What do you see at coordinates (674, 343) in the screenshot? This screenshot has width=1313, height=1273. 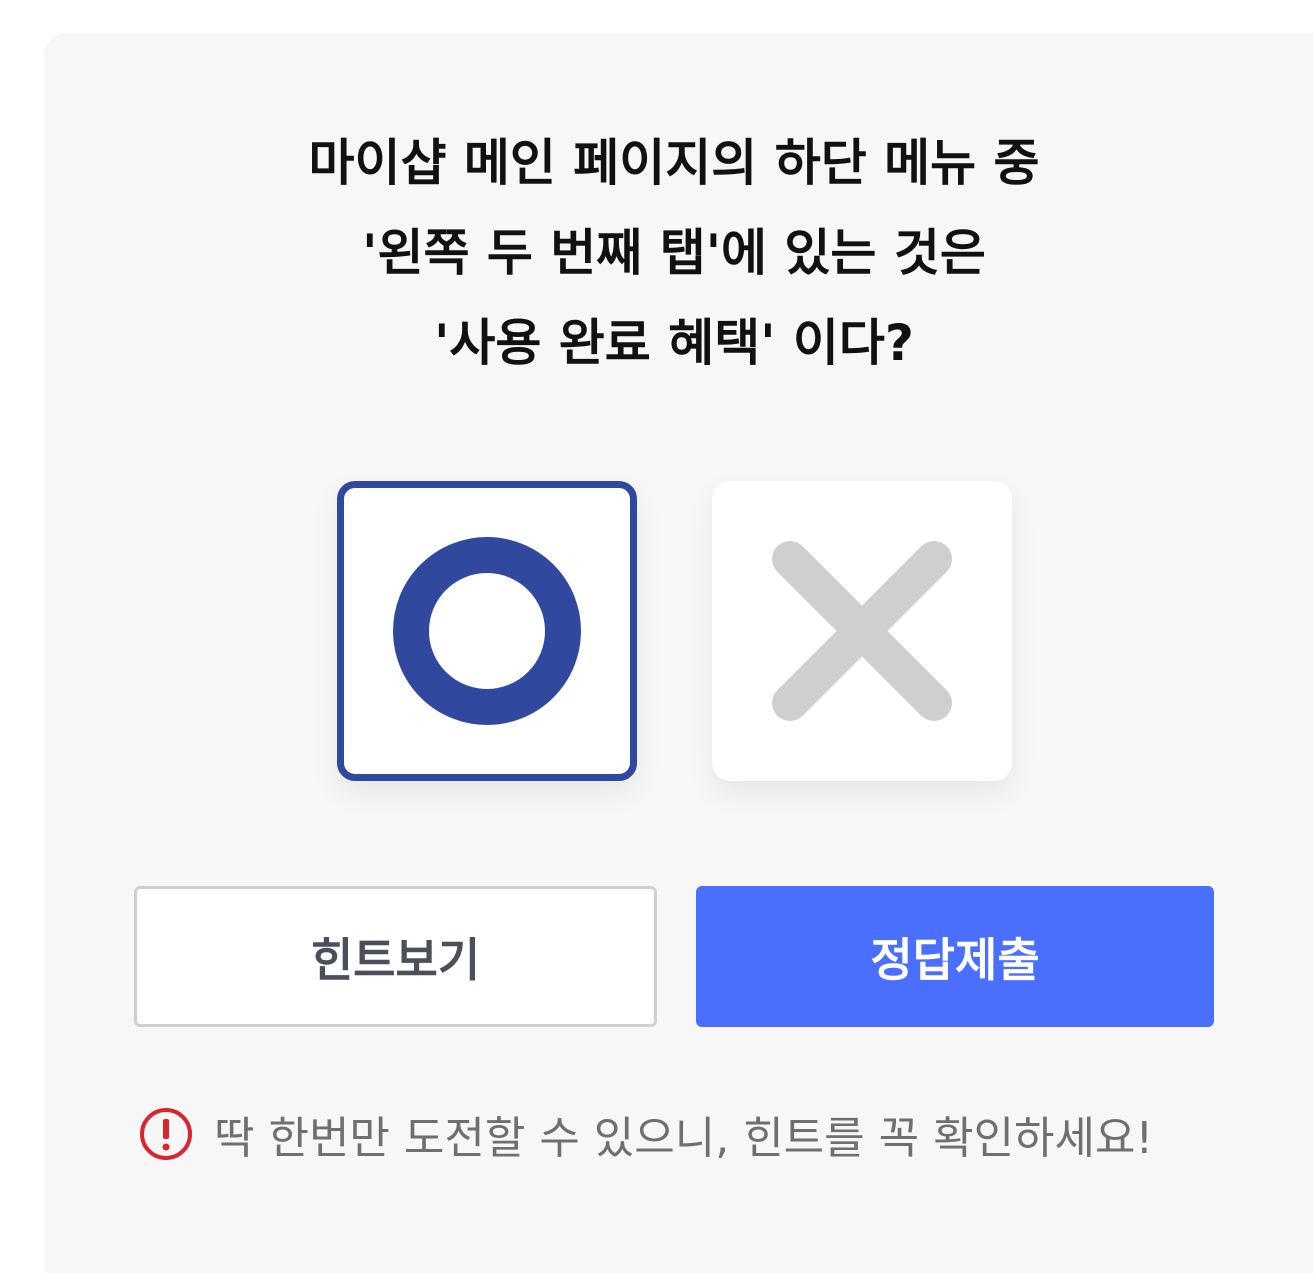 I see `question-line-3: '사용 완료 혜택' 이다?` at bounding box center [674, 343].